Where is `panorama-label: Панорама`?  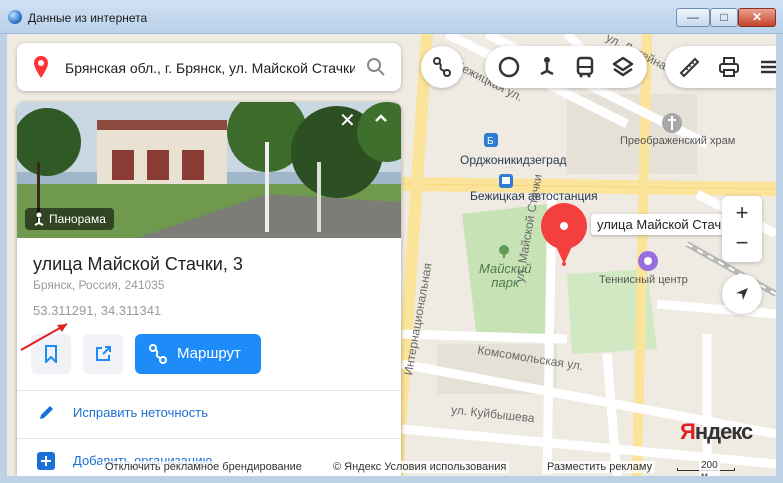
panorama-label: Панорама is located at coordinates (77, 219).